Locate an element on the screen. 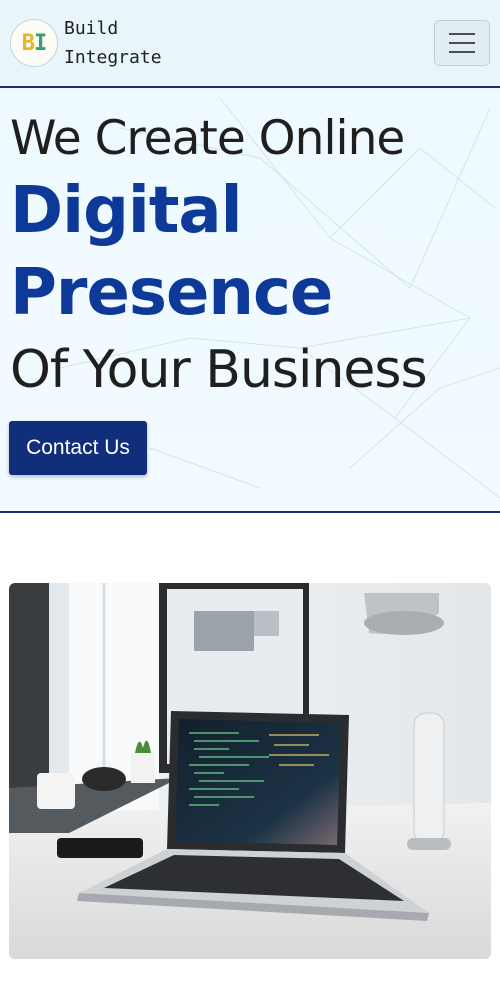  hero-line-4: Of Your Business is located at coordinates (219, 370).